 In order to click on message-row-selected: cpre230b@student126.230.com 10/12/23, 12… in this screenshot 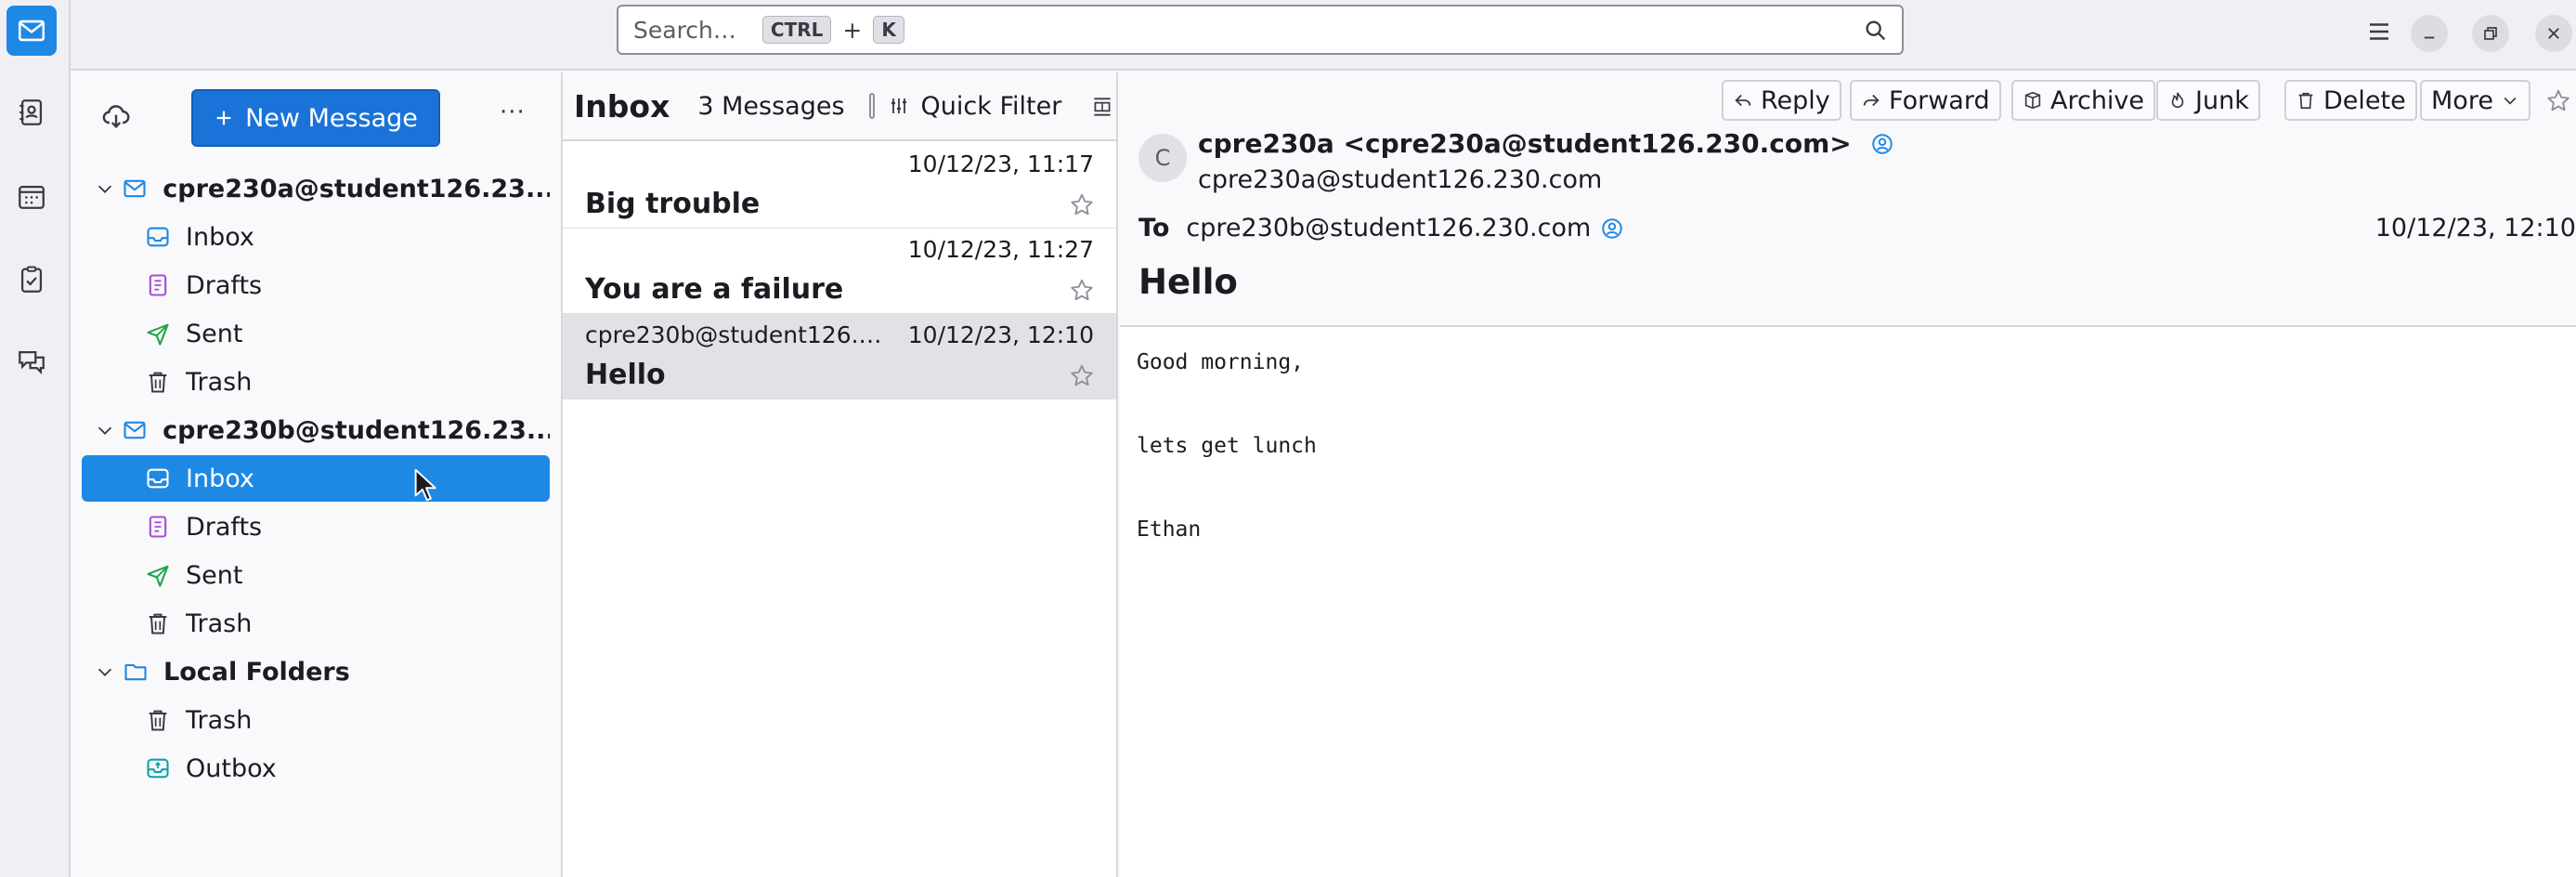, I will do `click(839, 357)`.